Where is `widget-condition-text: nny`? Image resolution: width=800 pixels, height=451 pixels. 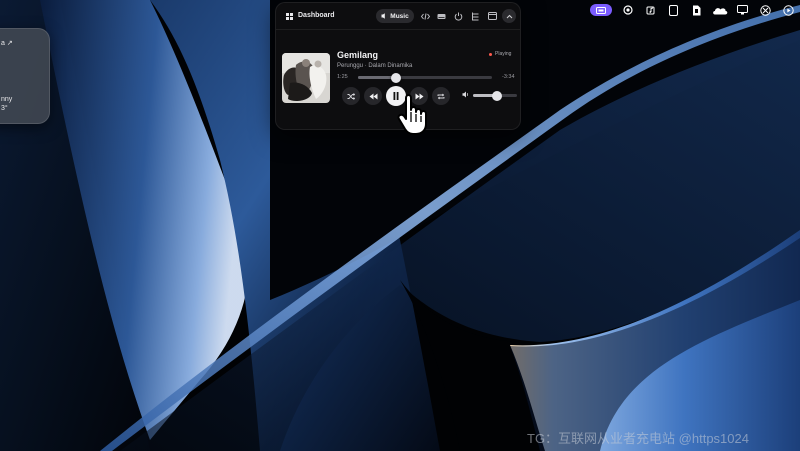
widget-condition-text: nny is located at coordinates (7, 99).